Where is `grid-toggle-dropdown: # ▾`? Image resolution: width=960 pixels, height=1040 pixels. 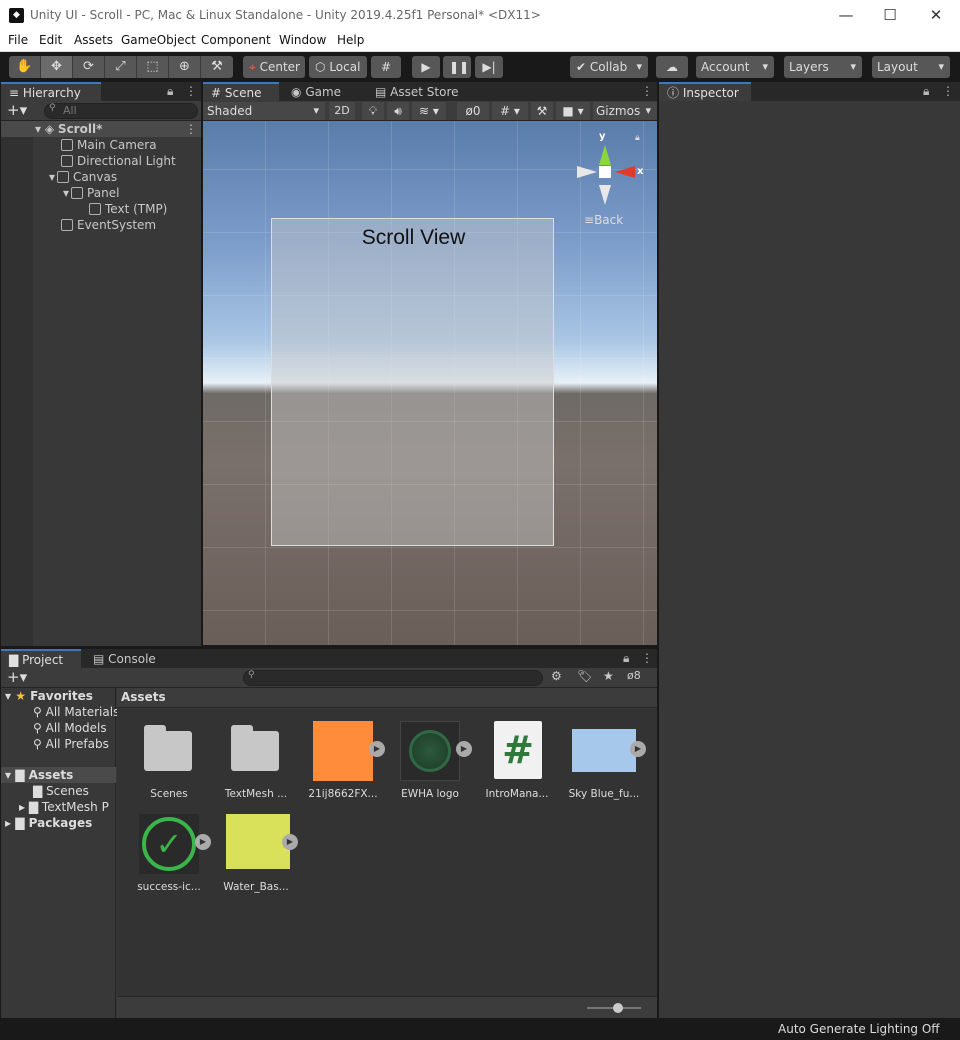
grid-toggle-dropdown: # ▾ is located at coordinates (510, 111).